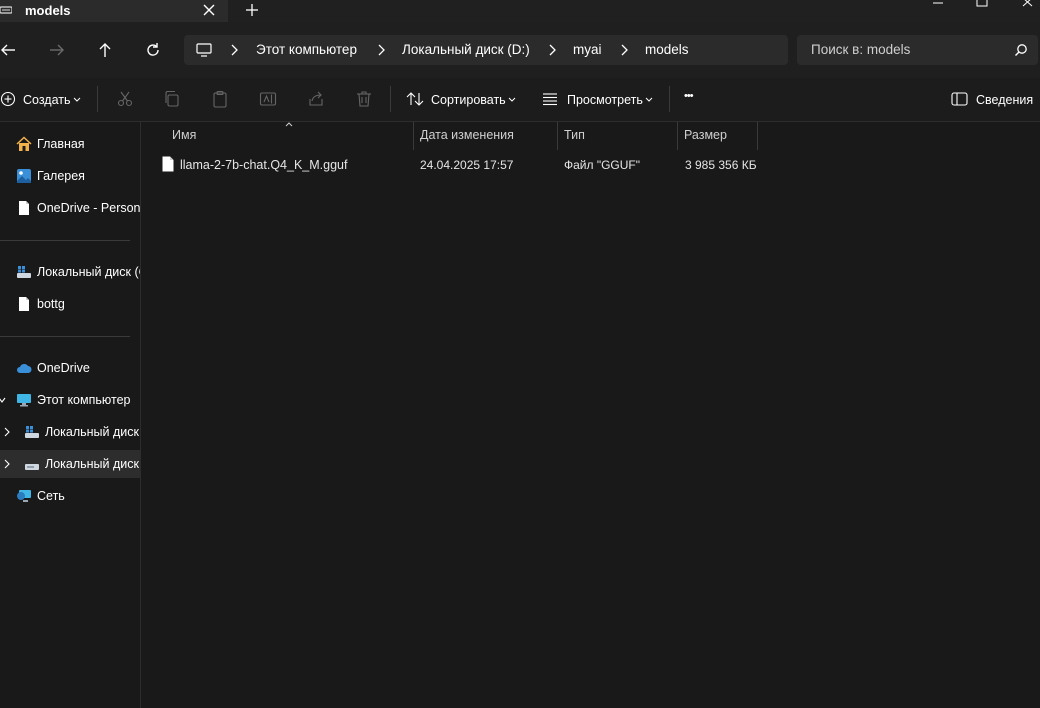 This screenshot has height=708, width=1040. I want to click on sidebar-item-local-disk-2: Локальный диск, so click(70, 464).